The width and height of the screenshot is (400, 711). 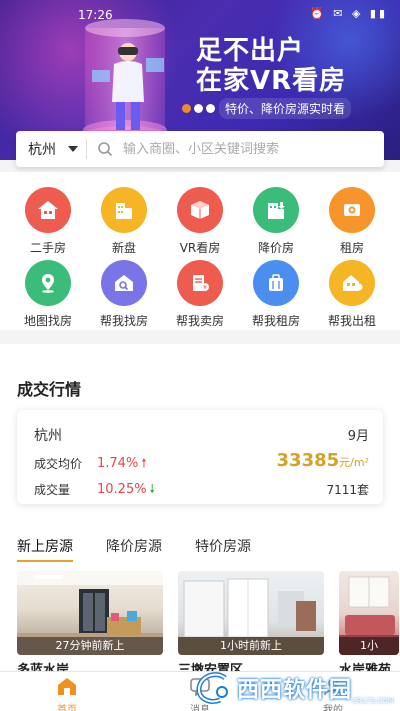 I want to click on site-watermark: 西西软件园 CR173.COM, so click(x=295, y=688).